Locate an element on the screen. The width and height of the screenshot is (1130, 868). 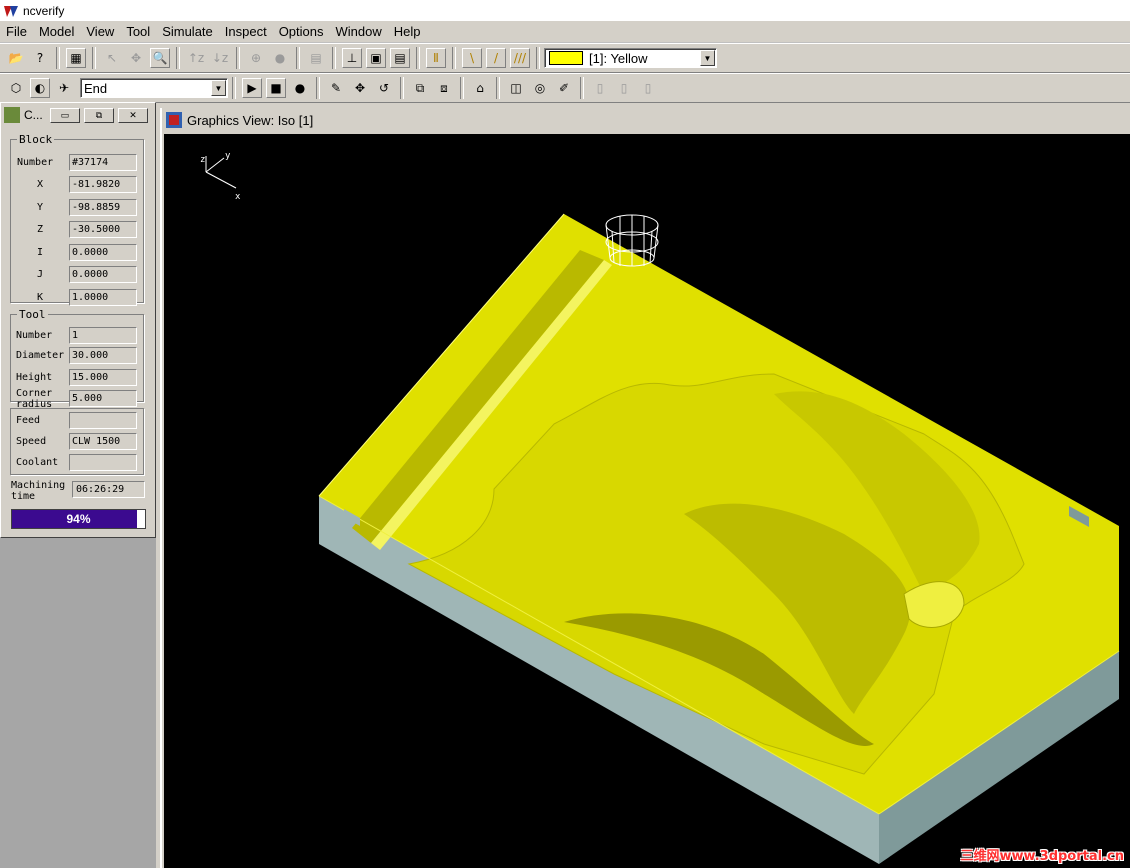
color-select: [1]: Yellow ▼ is located at coordinates (630, 58).